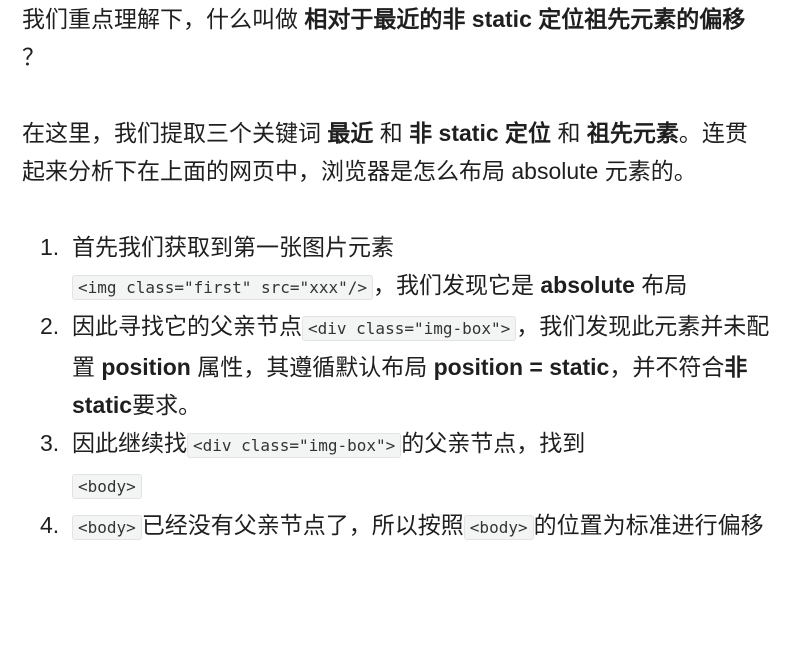  I want to click on text: 布局, so click(664, 285).